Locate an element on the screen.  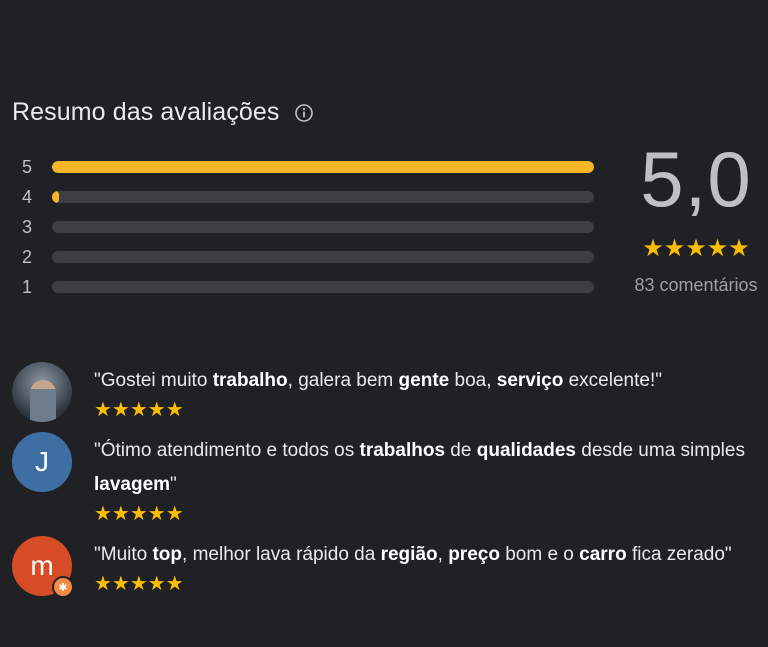
rating-row-label: 3 is located at coordinates (27, 226).